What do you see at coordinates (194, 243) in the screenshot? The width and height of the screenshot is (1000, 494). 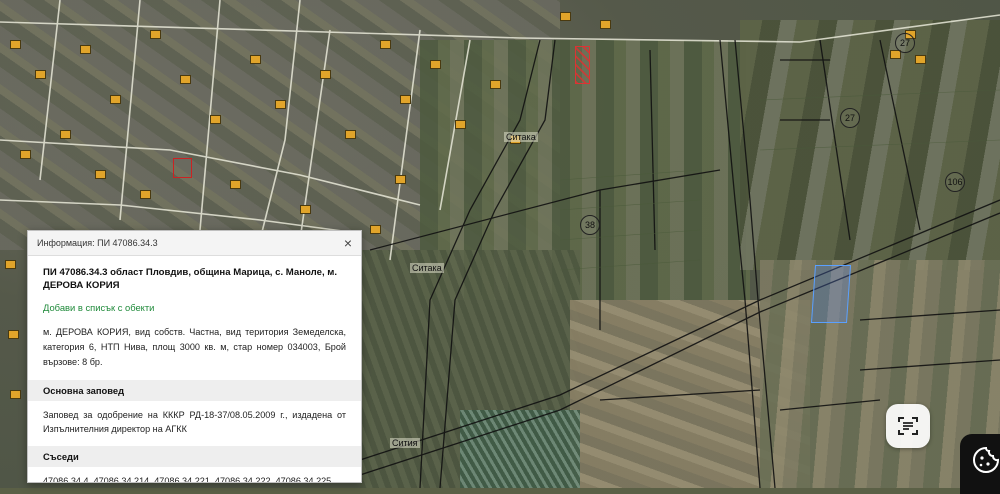 I see `popup-header: Информация: ПИ 47086.34.3 ×` at bounding box center [194, 243].